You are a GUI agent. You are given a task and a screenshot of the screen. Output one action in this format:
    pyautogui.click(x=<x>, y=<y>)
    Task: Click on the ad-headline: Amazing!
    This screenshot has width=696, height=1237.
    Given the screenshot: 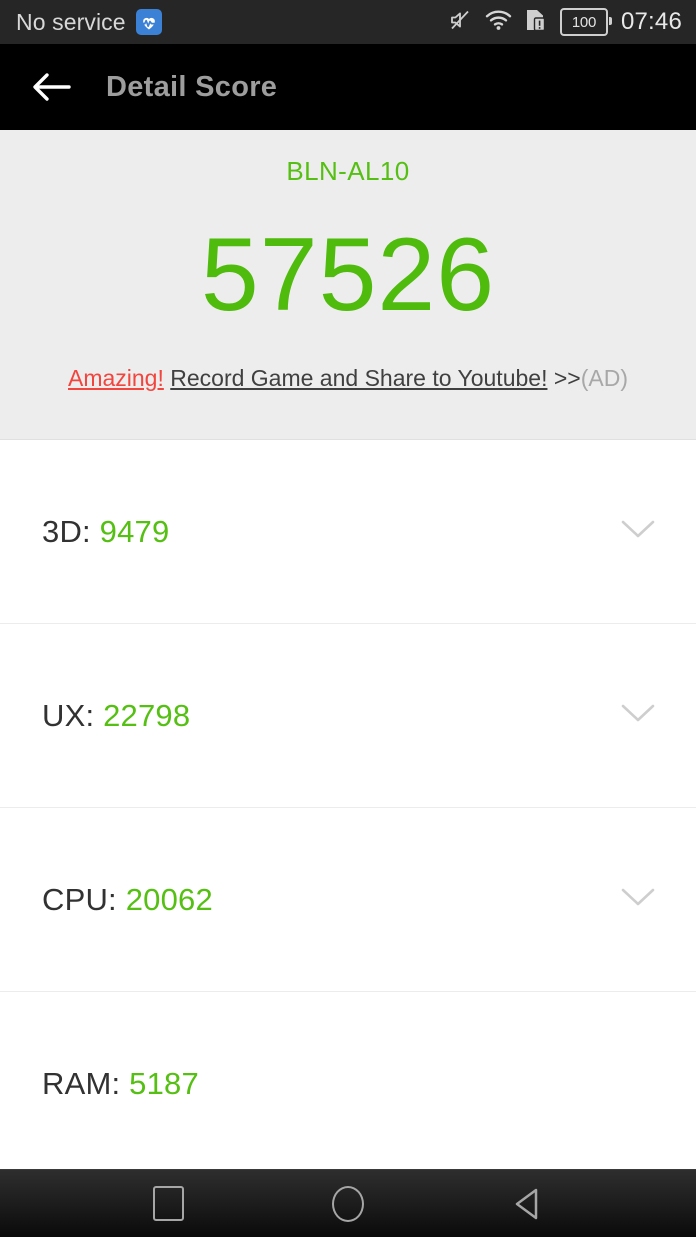 What is the action you would take?
    pyautogui.click(x=115, y=378)
    